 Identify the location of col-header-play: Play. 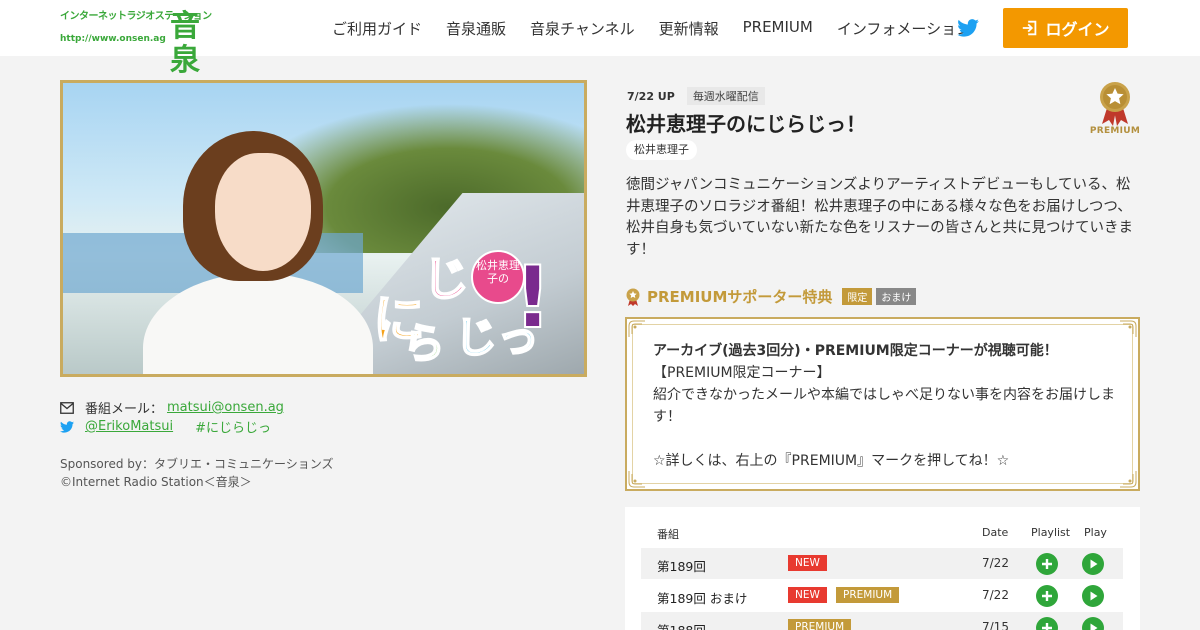
(1095, 532).